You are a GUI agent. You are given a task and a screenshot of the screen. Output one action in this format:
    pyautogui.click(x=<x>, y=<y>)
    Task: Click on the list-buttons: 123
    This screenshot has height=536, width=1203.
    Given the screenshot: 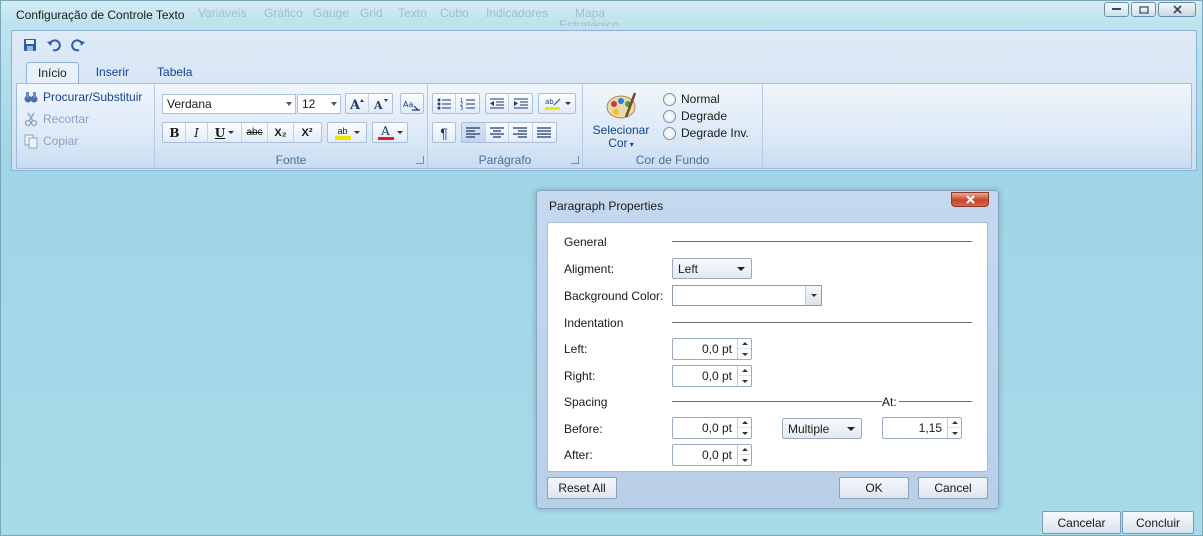 What is the action you would take?
    pyautogui.click(x=456, y=103)
    